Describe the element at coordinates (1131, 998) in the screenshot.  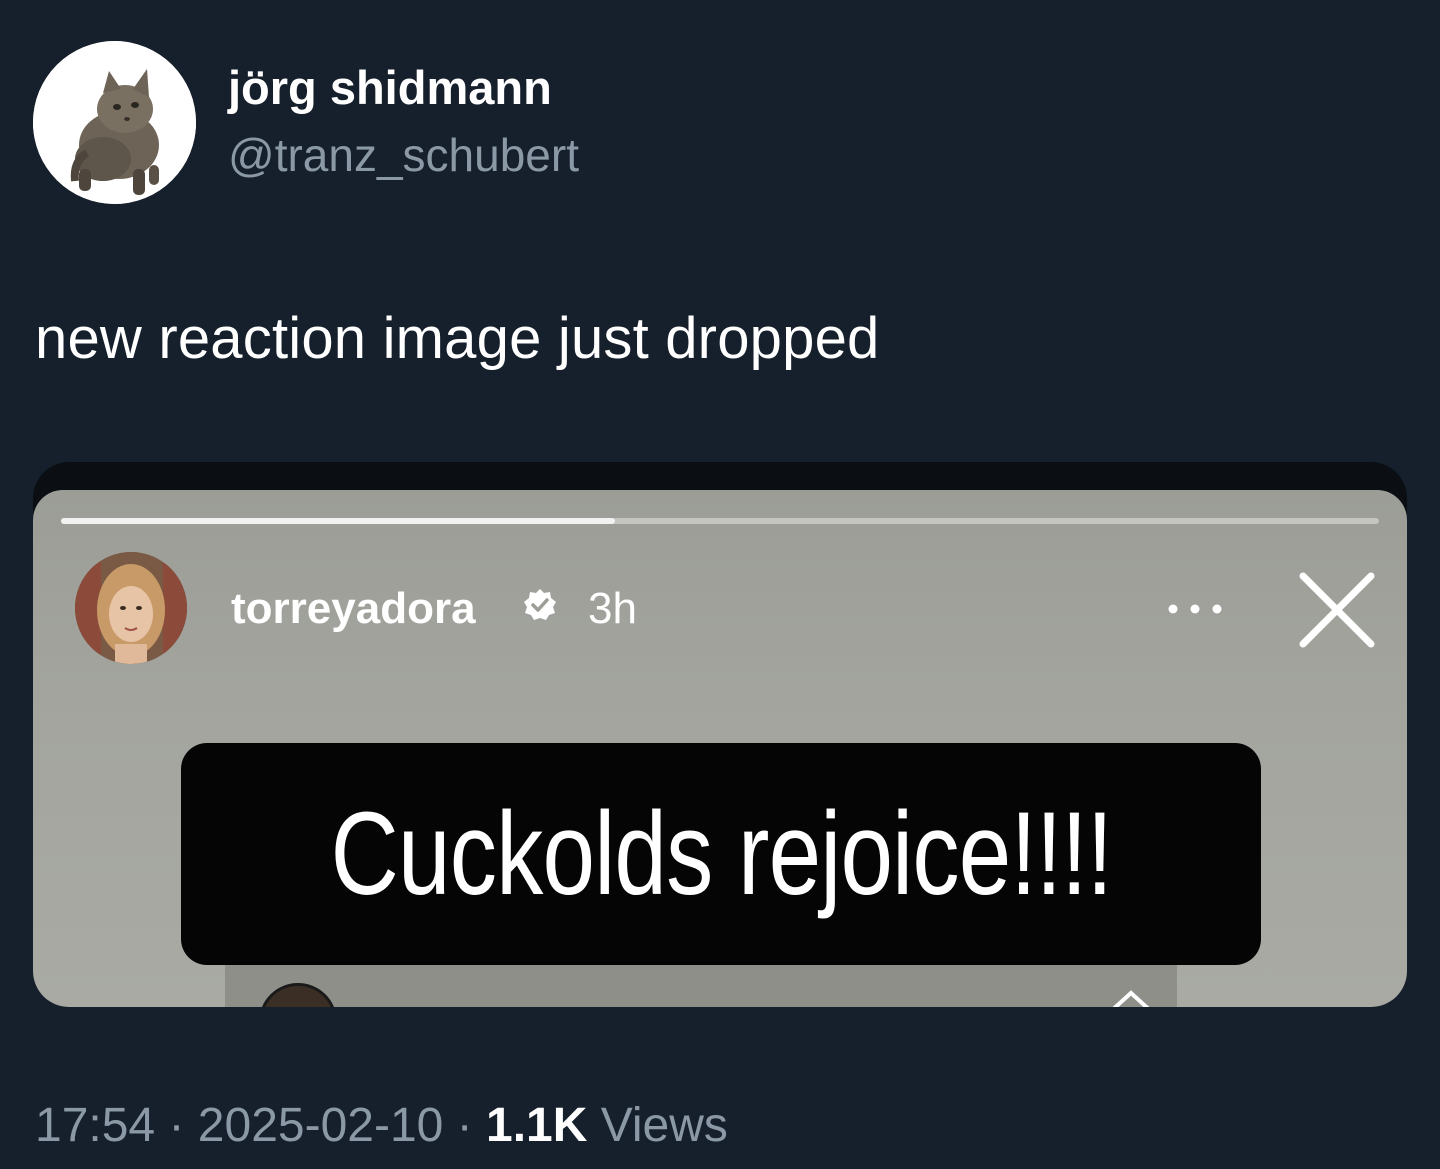
I see `chevron-icon` at that location.